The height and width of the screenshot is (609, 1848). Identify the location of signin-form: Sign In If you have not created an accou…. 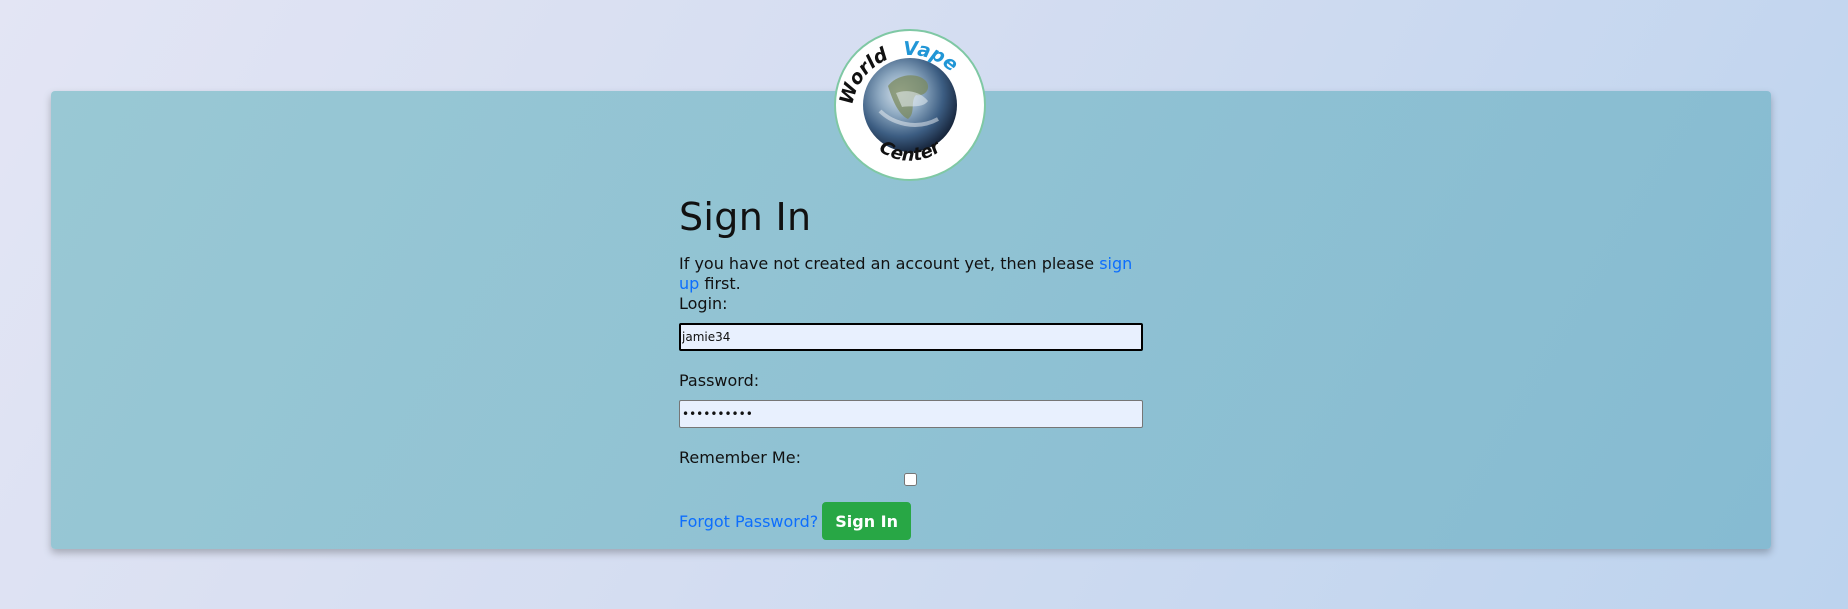
(912, 365).